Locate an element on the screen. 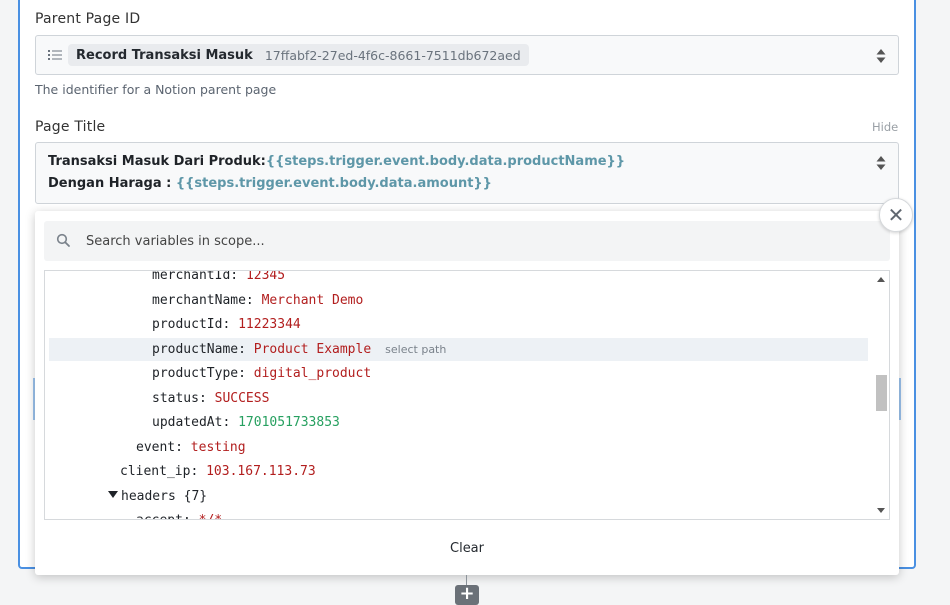 The height and width of the screenshot is (605, 950). parent-page-help: The identifier for a Notion parent page is located at coordinates (156, 89).